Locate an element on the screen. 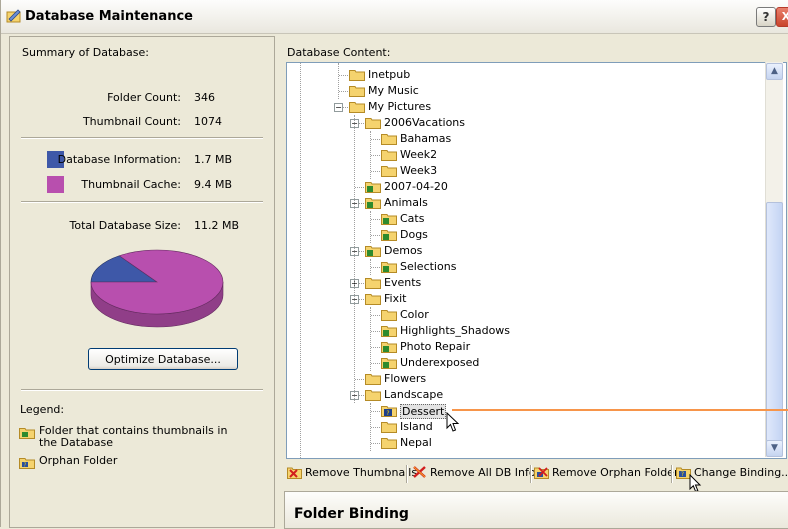 This screenshot has width=788, height=529. tree-item-label: Nepal is located at coordinates (416, 442).